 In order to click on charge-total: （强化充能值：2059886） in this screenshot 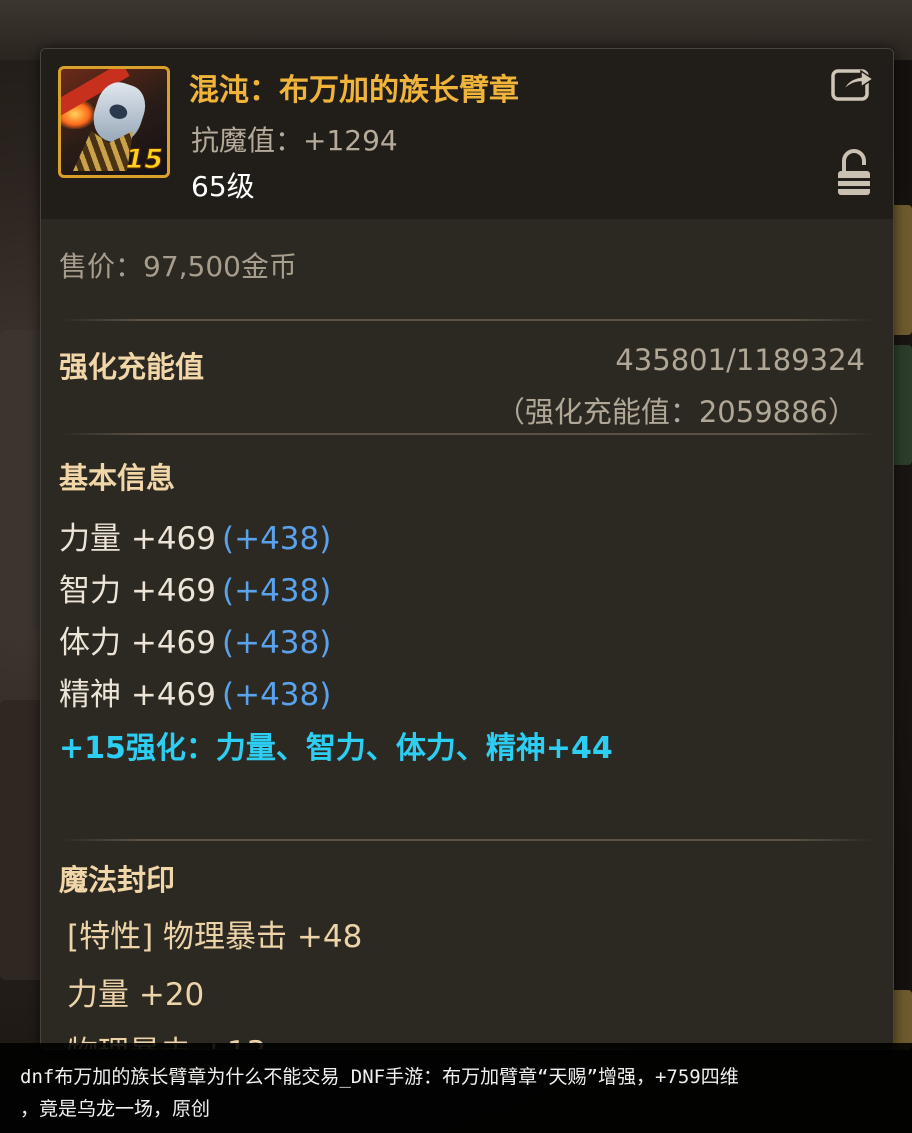, I will do `click(676, 412)`.